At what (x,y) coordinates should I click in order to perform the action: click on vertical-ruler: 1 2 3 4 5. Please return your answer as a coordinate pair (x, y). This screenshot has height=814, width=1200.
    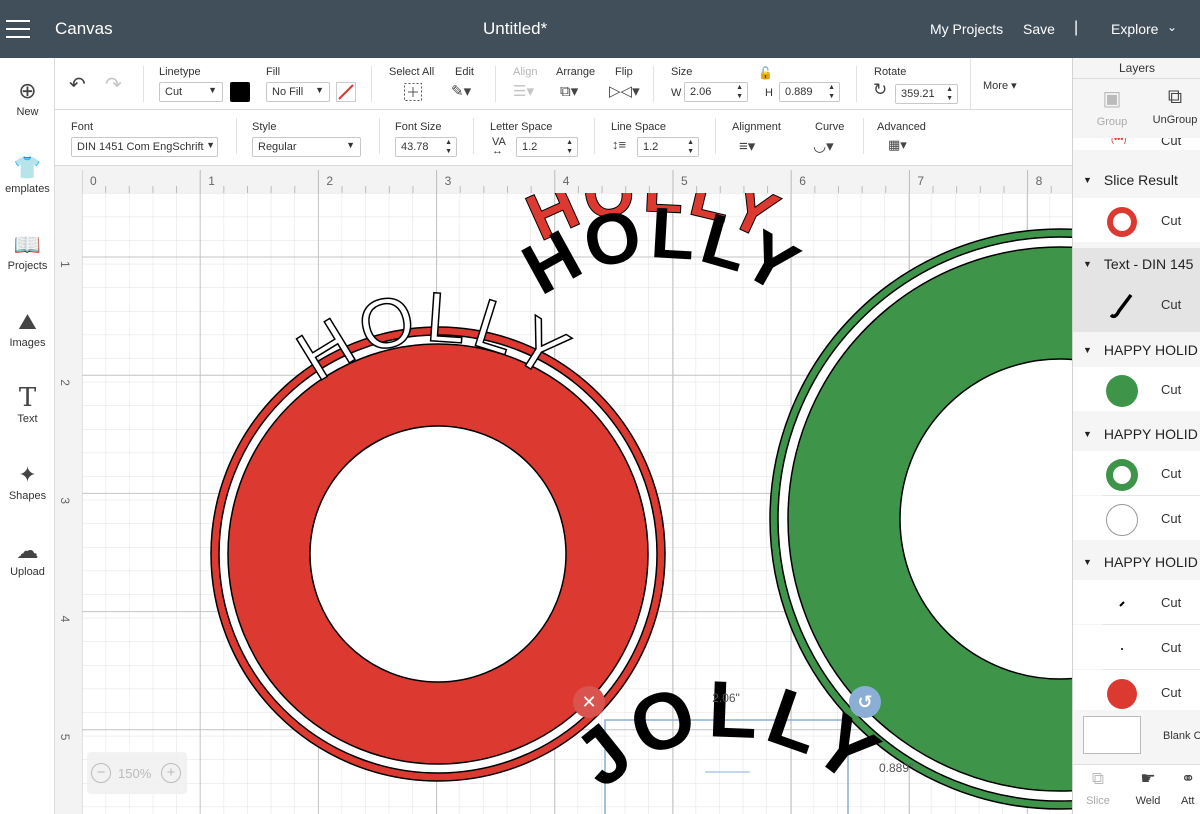
    Looking at the image, I should click on (68, 490).